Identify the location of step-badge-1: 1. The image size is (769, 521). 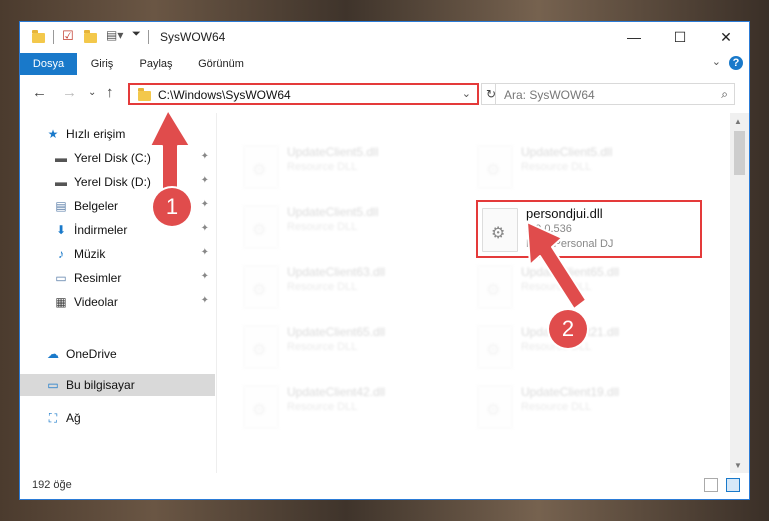
(172, 207).